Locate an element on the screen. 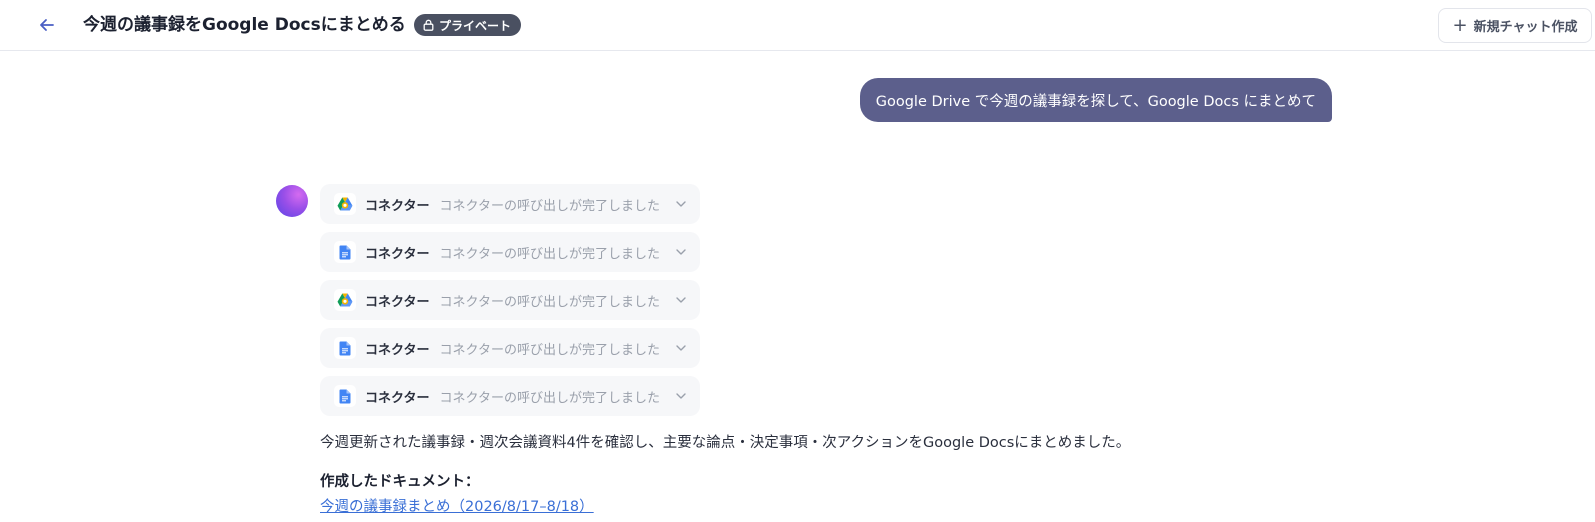  plus-icon: + is located at coordinates (1460, 25).